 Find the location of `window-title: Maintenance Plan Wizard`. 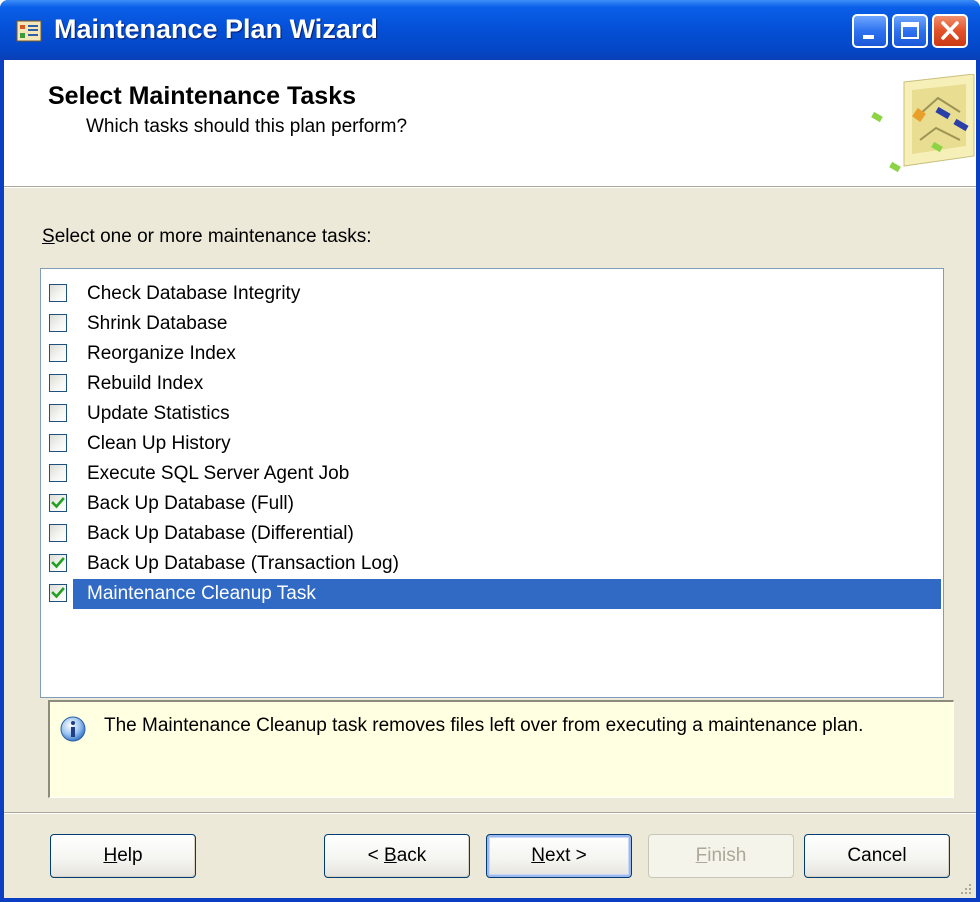

window-title: Maintenance Plan Wizard is located at coordinates (216, 29).